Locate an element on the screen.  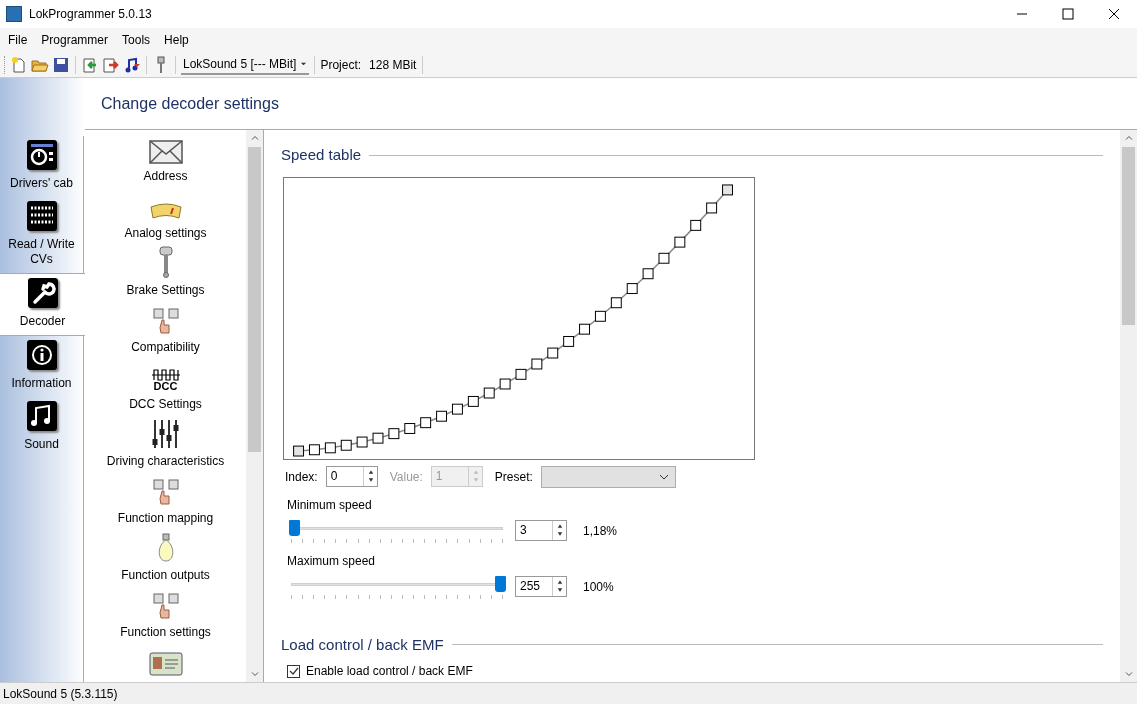
gauge-icon is located at coordinates (165, 212).